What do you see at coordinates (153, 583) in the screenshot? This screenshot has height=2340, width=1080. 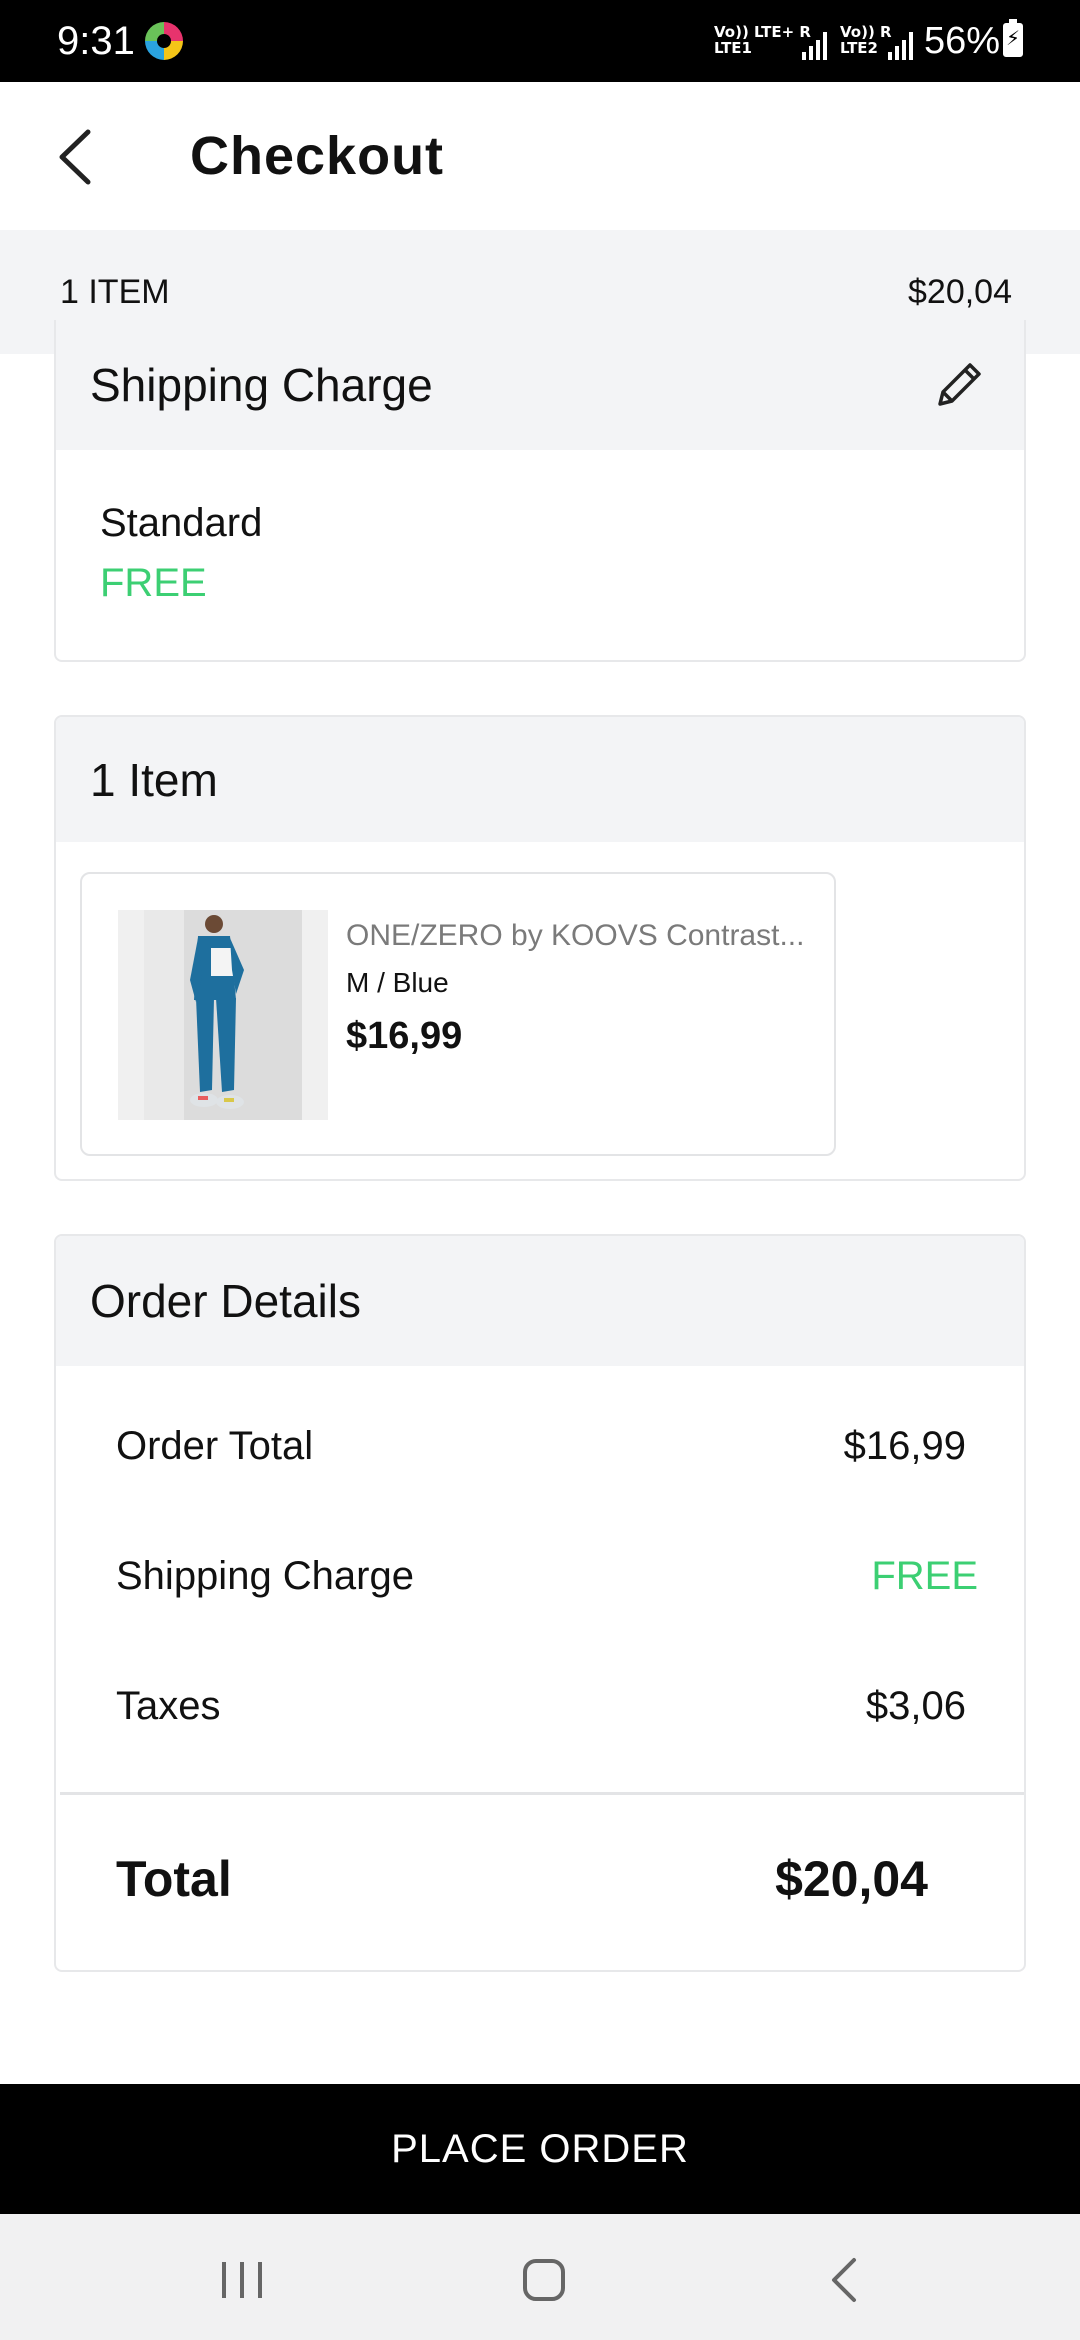 I see `shipping-cost: FREE` at bounding box center [153, 583].